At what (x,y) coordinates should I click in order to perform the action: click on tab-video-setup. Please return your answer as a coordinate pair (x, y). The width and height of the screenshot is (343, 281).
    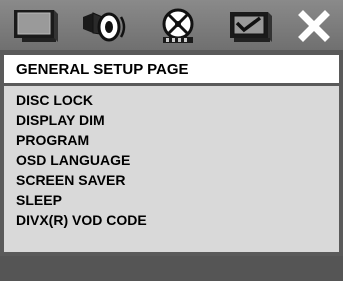
    Looking at the image, I should click on (178, 26).